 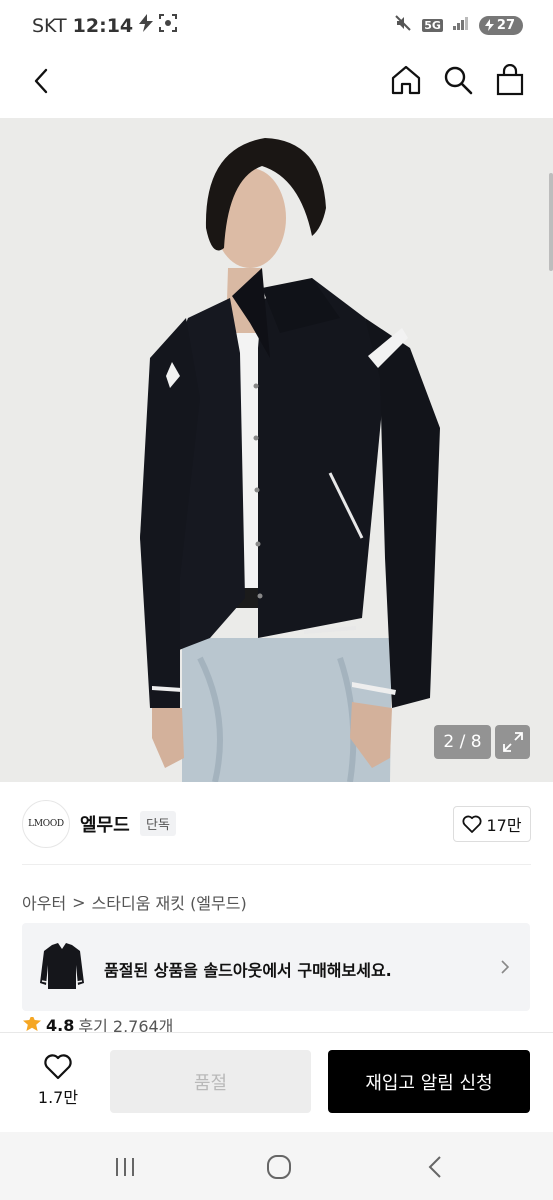 I want to click on system-nav-bar, so click(x=276, y=1166).